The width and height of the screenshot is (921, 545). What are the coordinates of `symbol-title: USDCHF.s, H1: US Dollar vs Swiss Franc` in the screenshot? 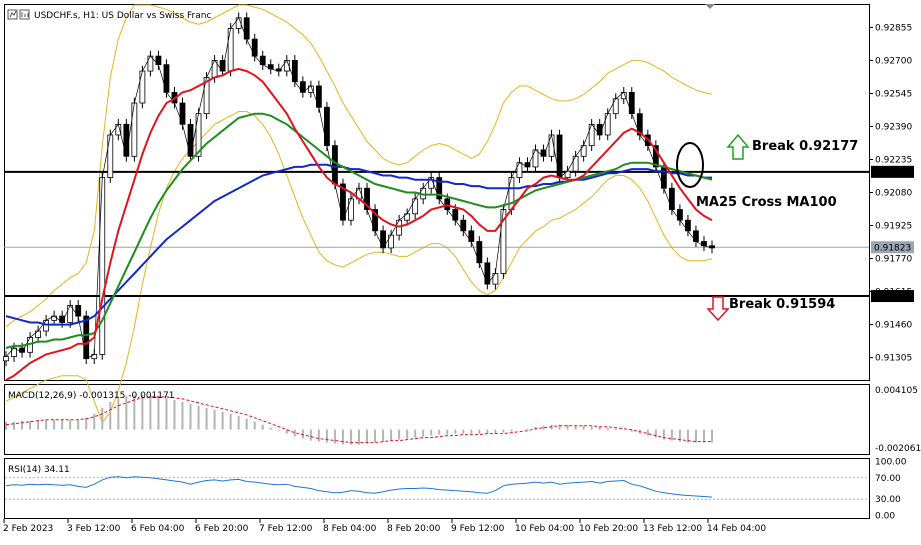 It's located at (122, 16).